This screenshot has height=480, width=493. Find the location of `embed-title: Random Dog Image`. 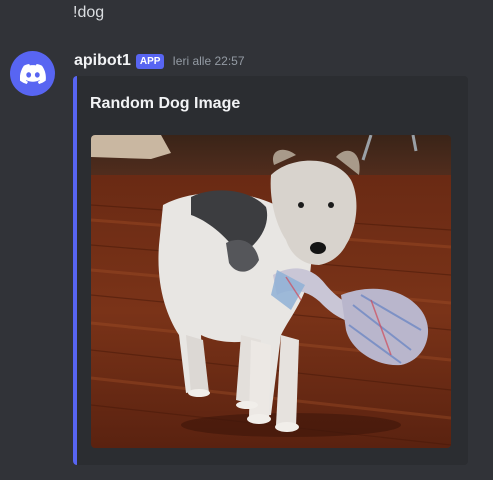

embed-title: Random Dog Image is located at coordinates (165, 103).